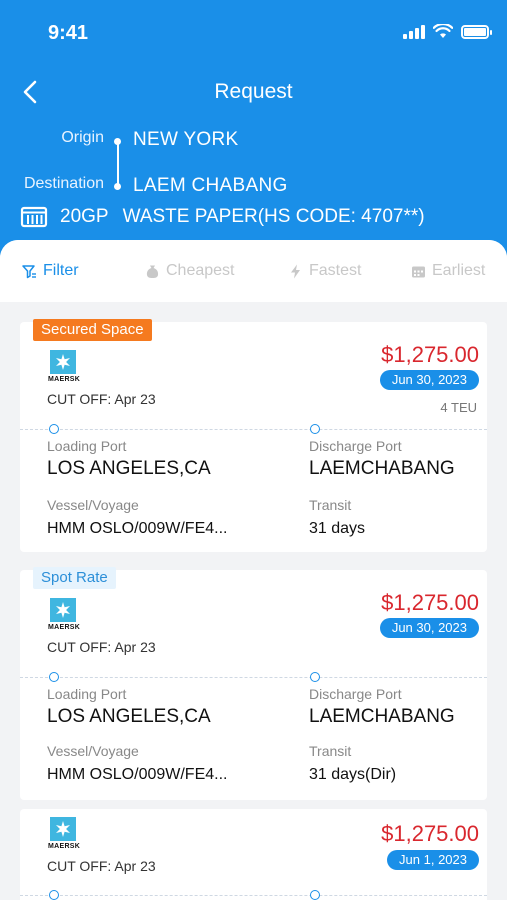 Image resolution: width=507 pixels, height=900 pixels. I want to click on cargo-info: 20GP WASTE PAPER(HS CODE: 4707**), so click(222, 217).